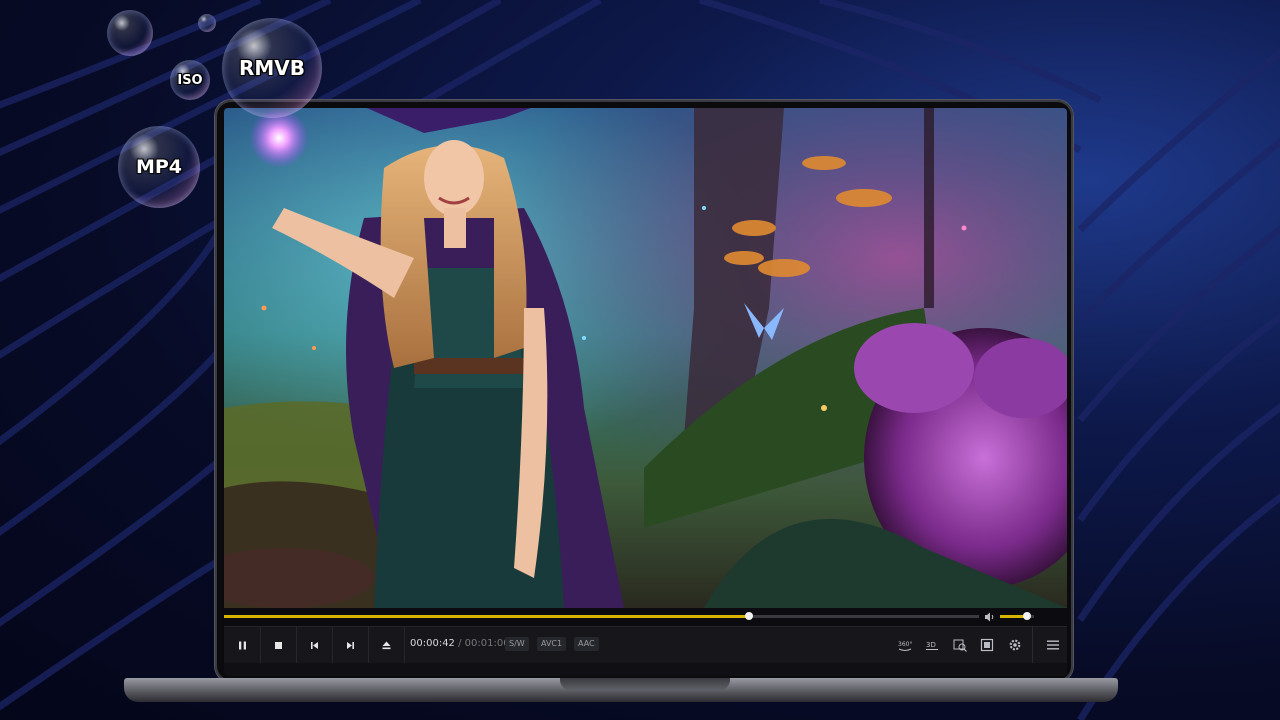  I want to click on 3d-icon: 3D, so click(932, 645).